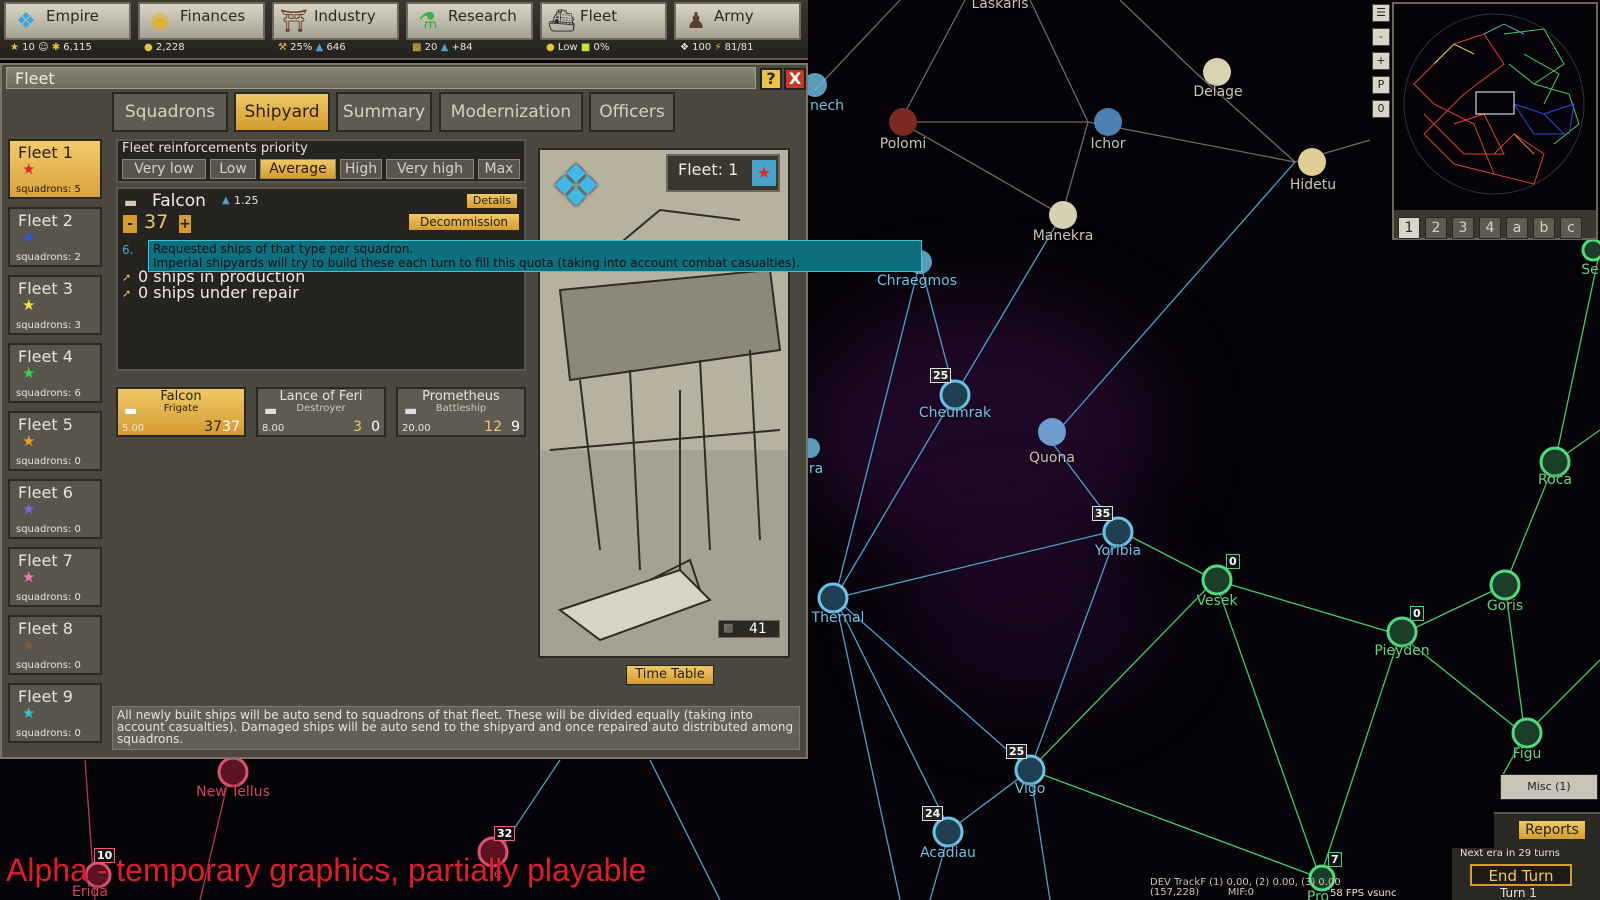 The width and height of the screenshot is (1600, 900). What do you see at coordinates (955, 413) in the screenshot?
I see `system-label-cheumrak: Cheumrak` at bounding box center [955, 413].